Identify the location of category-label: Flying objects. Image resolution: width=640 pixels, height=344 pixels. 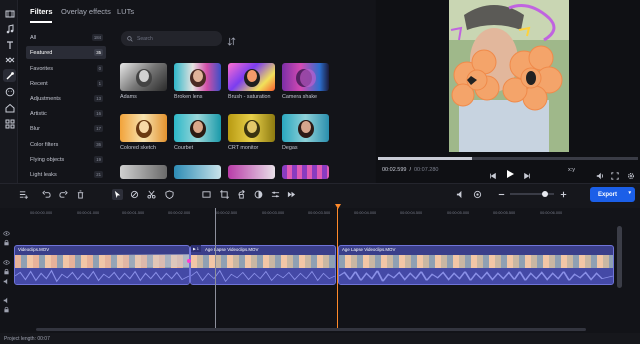
(47, 159).